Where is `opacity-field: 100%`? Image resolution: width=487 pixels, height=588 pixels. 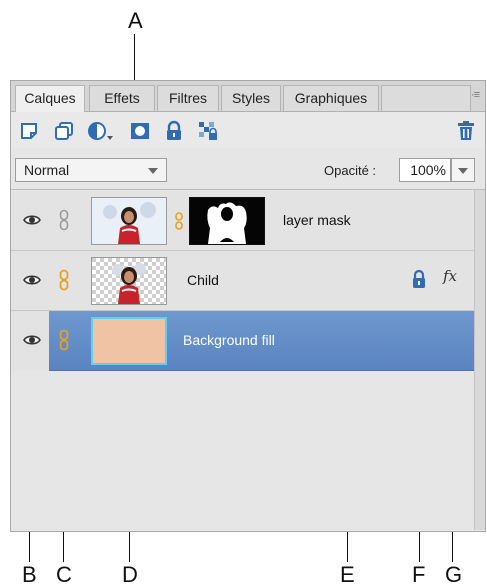 opacity-field: 100% is located at coordinates (425, 170).